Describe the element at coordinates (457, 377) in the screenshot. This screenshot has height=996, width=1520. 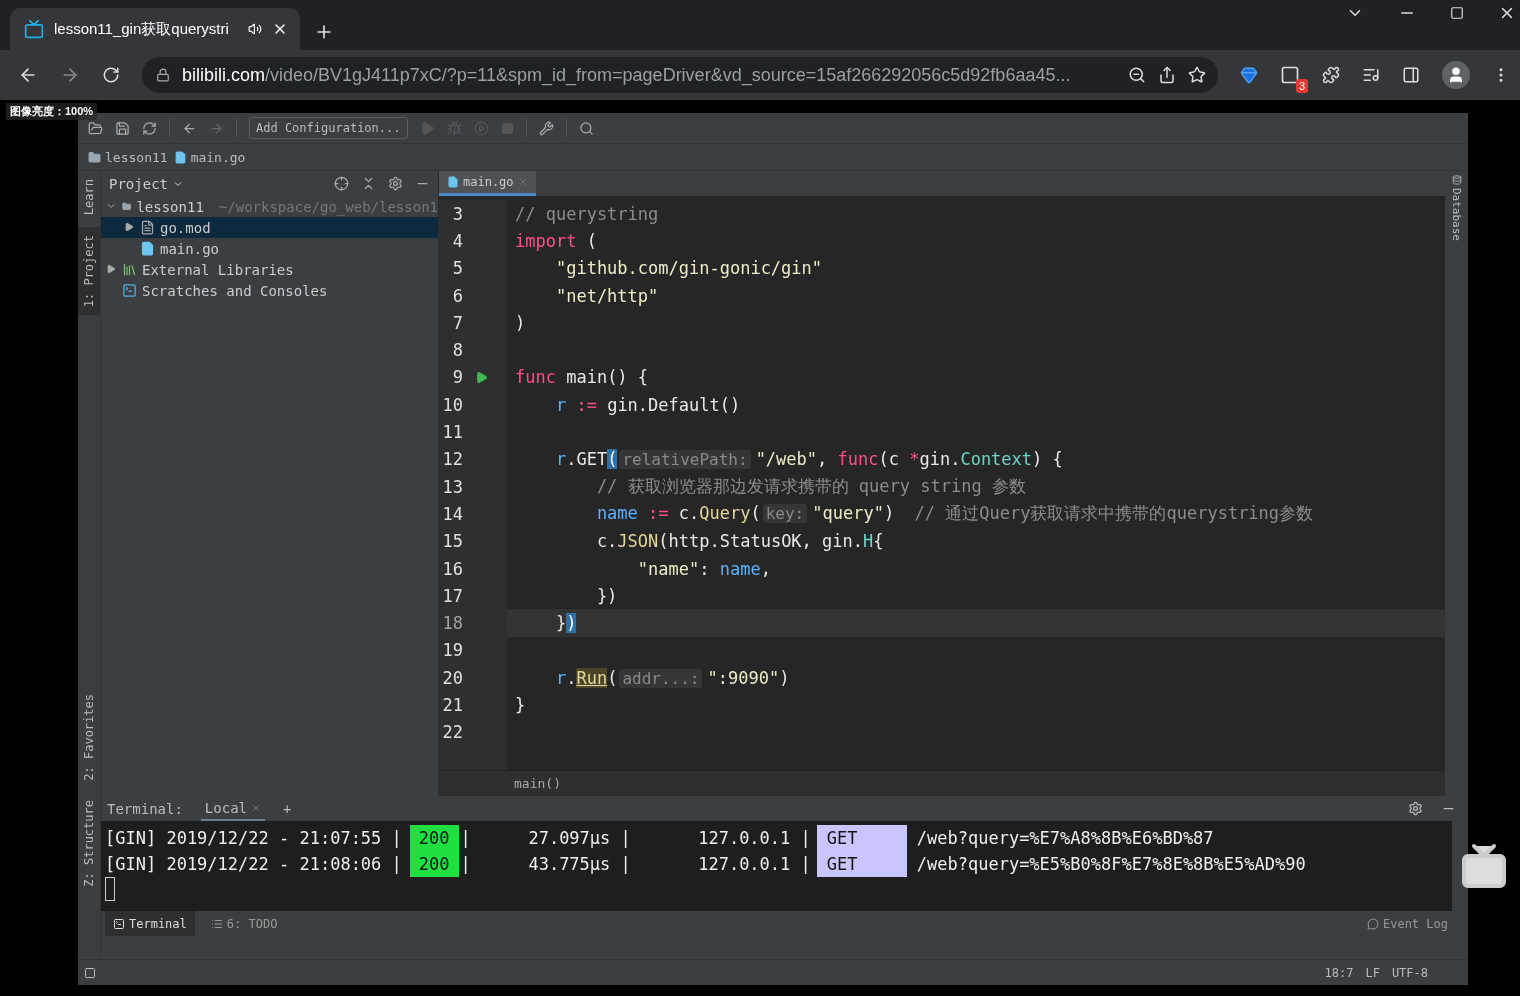
I see `line-number: 9` at that location.